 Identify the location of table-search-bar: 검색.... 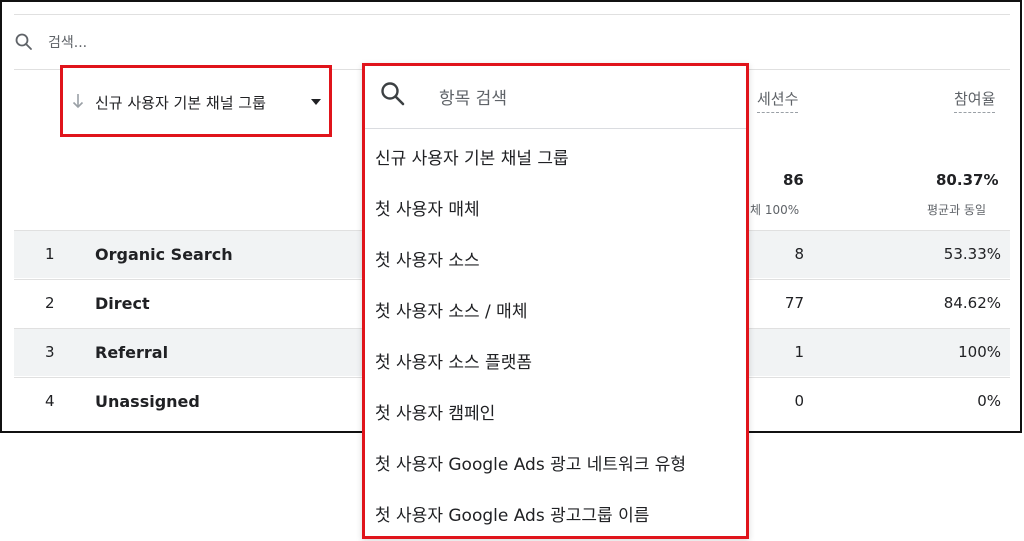
(512, 42).